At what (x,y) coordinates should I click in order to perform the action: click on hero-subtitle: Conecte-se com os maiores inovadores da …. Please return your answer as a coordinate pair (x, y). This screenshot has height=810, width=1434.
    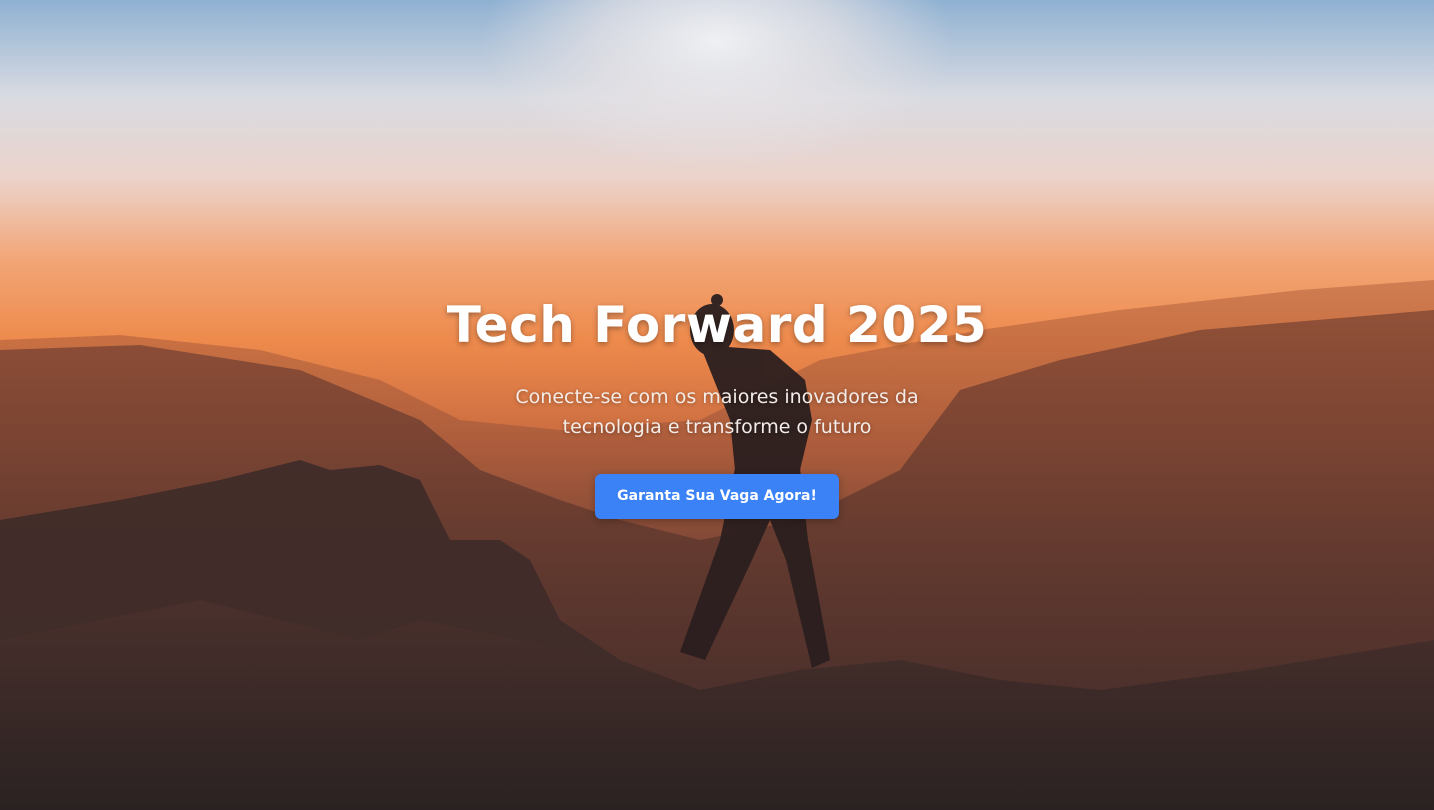
    Looking at the image, I should click on (717, 412).